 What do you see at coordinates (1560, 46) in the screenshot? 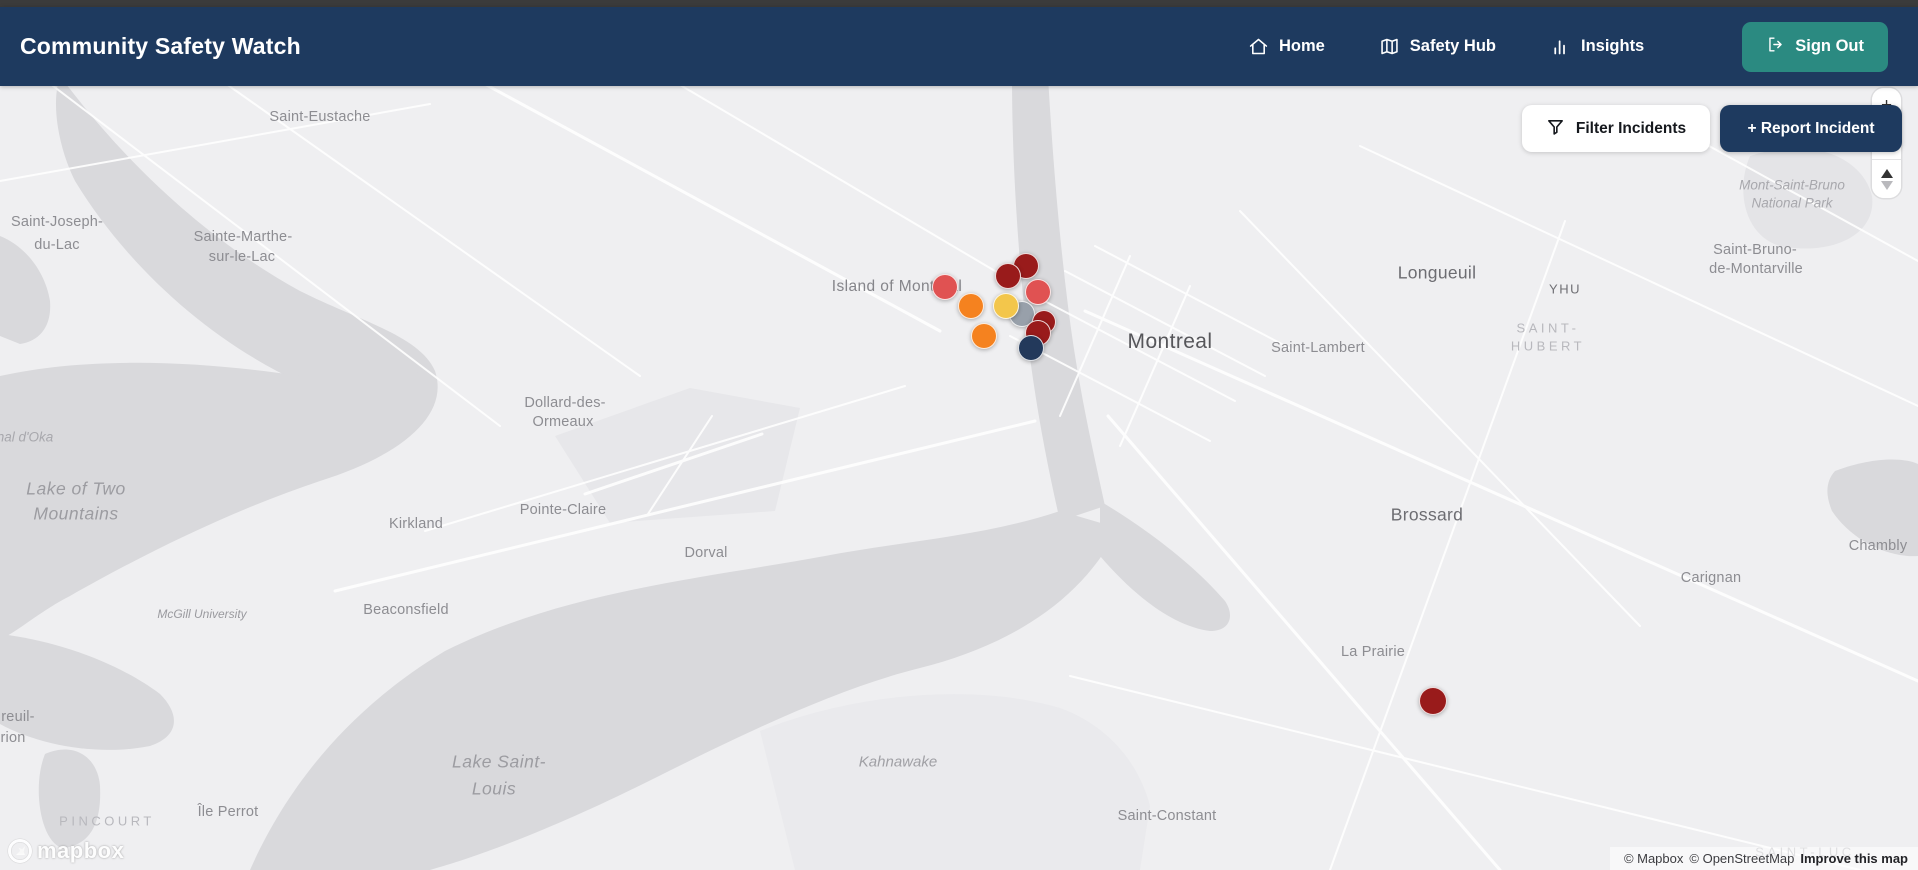
I see `bar-chart-icon` at bounding box center [1560, 46].